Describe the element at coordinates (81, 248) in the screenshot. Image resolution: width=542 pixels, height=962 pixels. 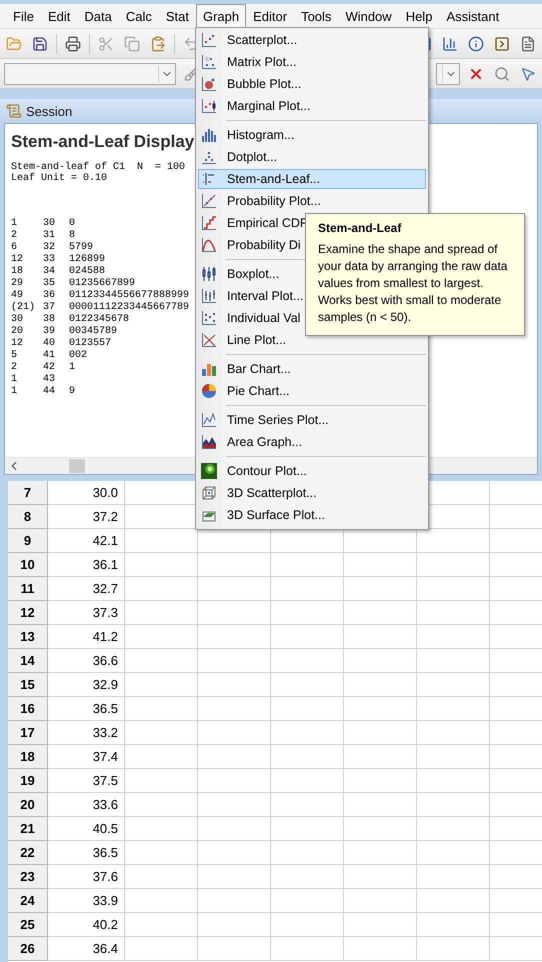
I see `leaf-values: 5799` at that location.